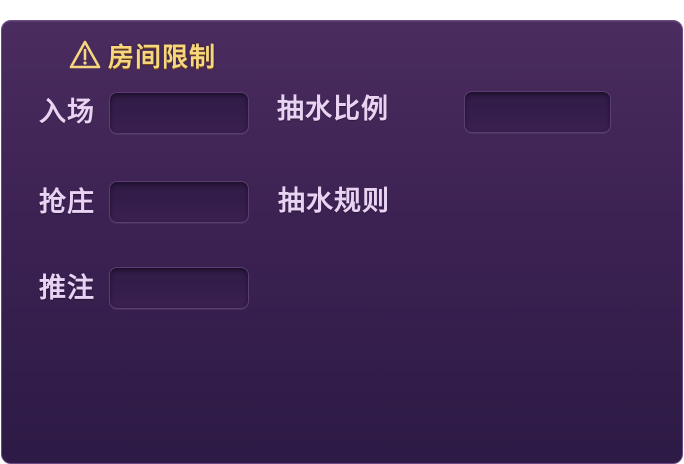  Describe the element at coordinates (333, 109) in the screenshot. I see `rake-ratio-label: 抽水比例` at that location.